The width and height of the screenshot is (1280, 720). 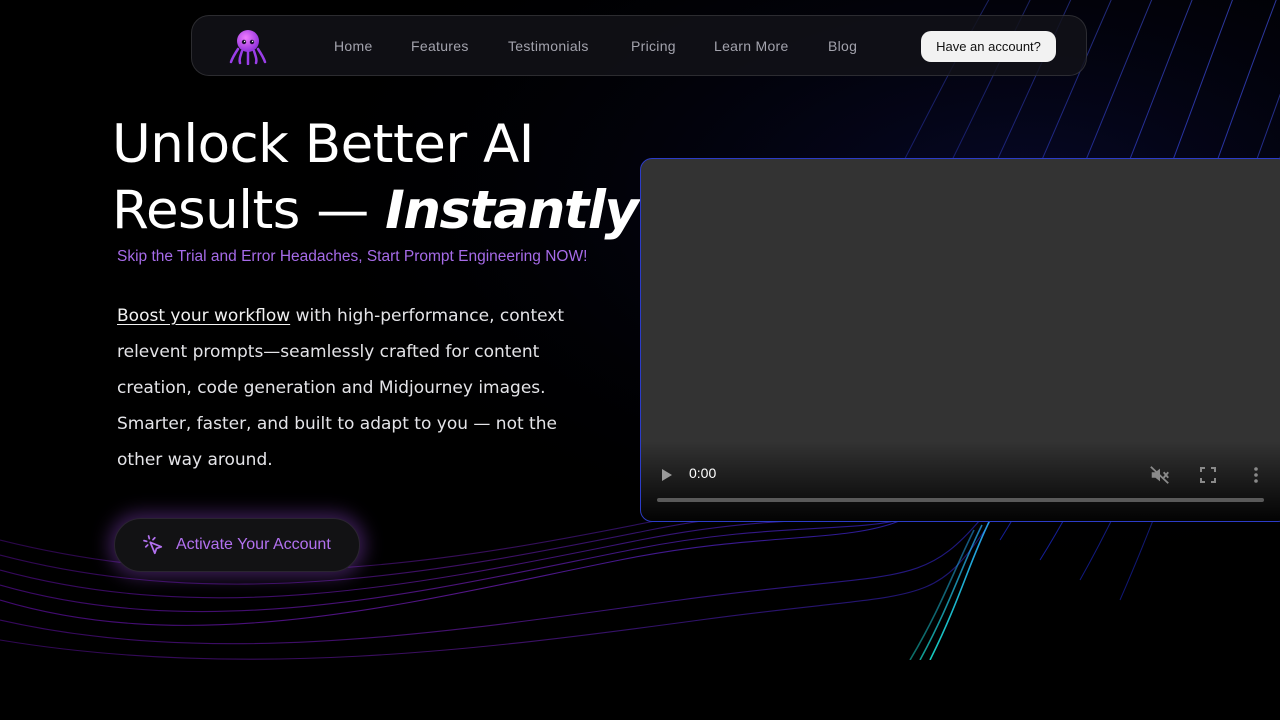 I want to click on nav-home: Home, so click(x=353, y=46).